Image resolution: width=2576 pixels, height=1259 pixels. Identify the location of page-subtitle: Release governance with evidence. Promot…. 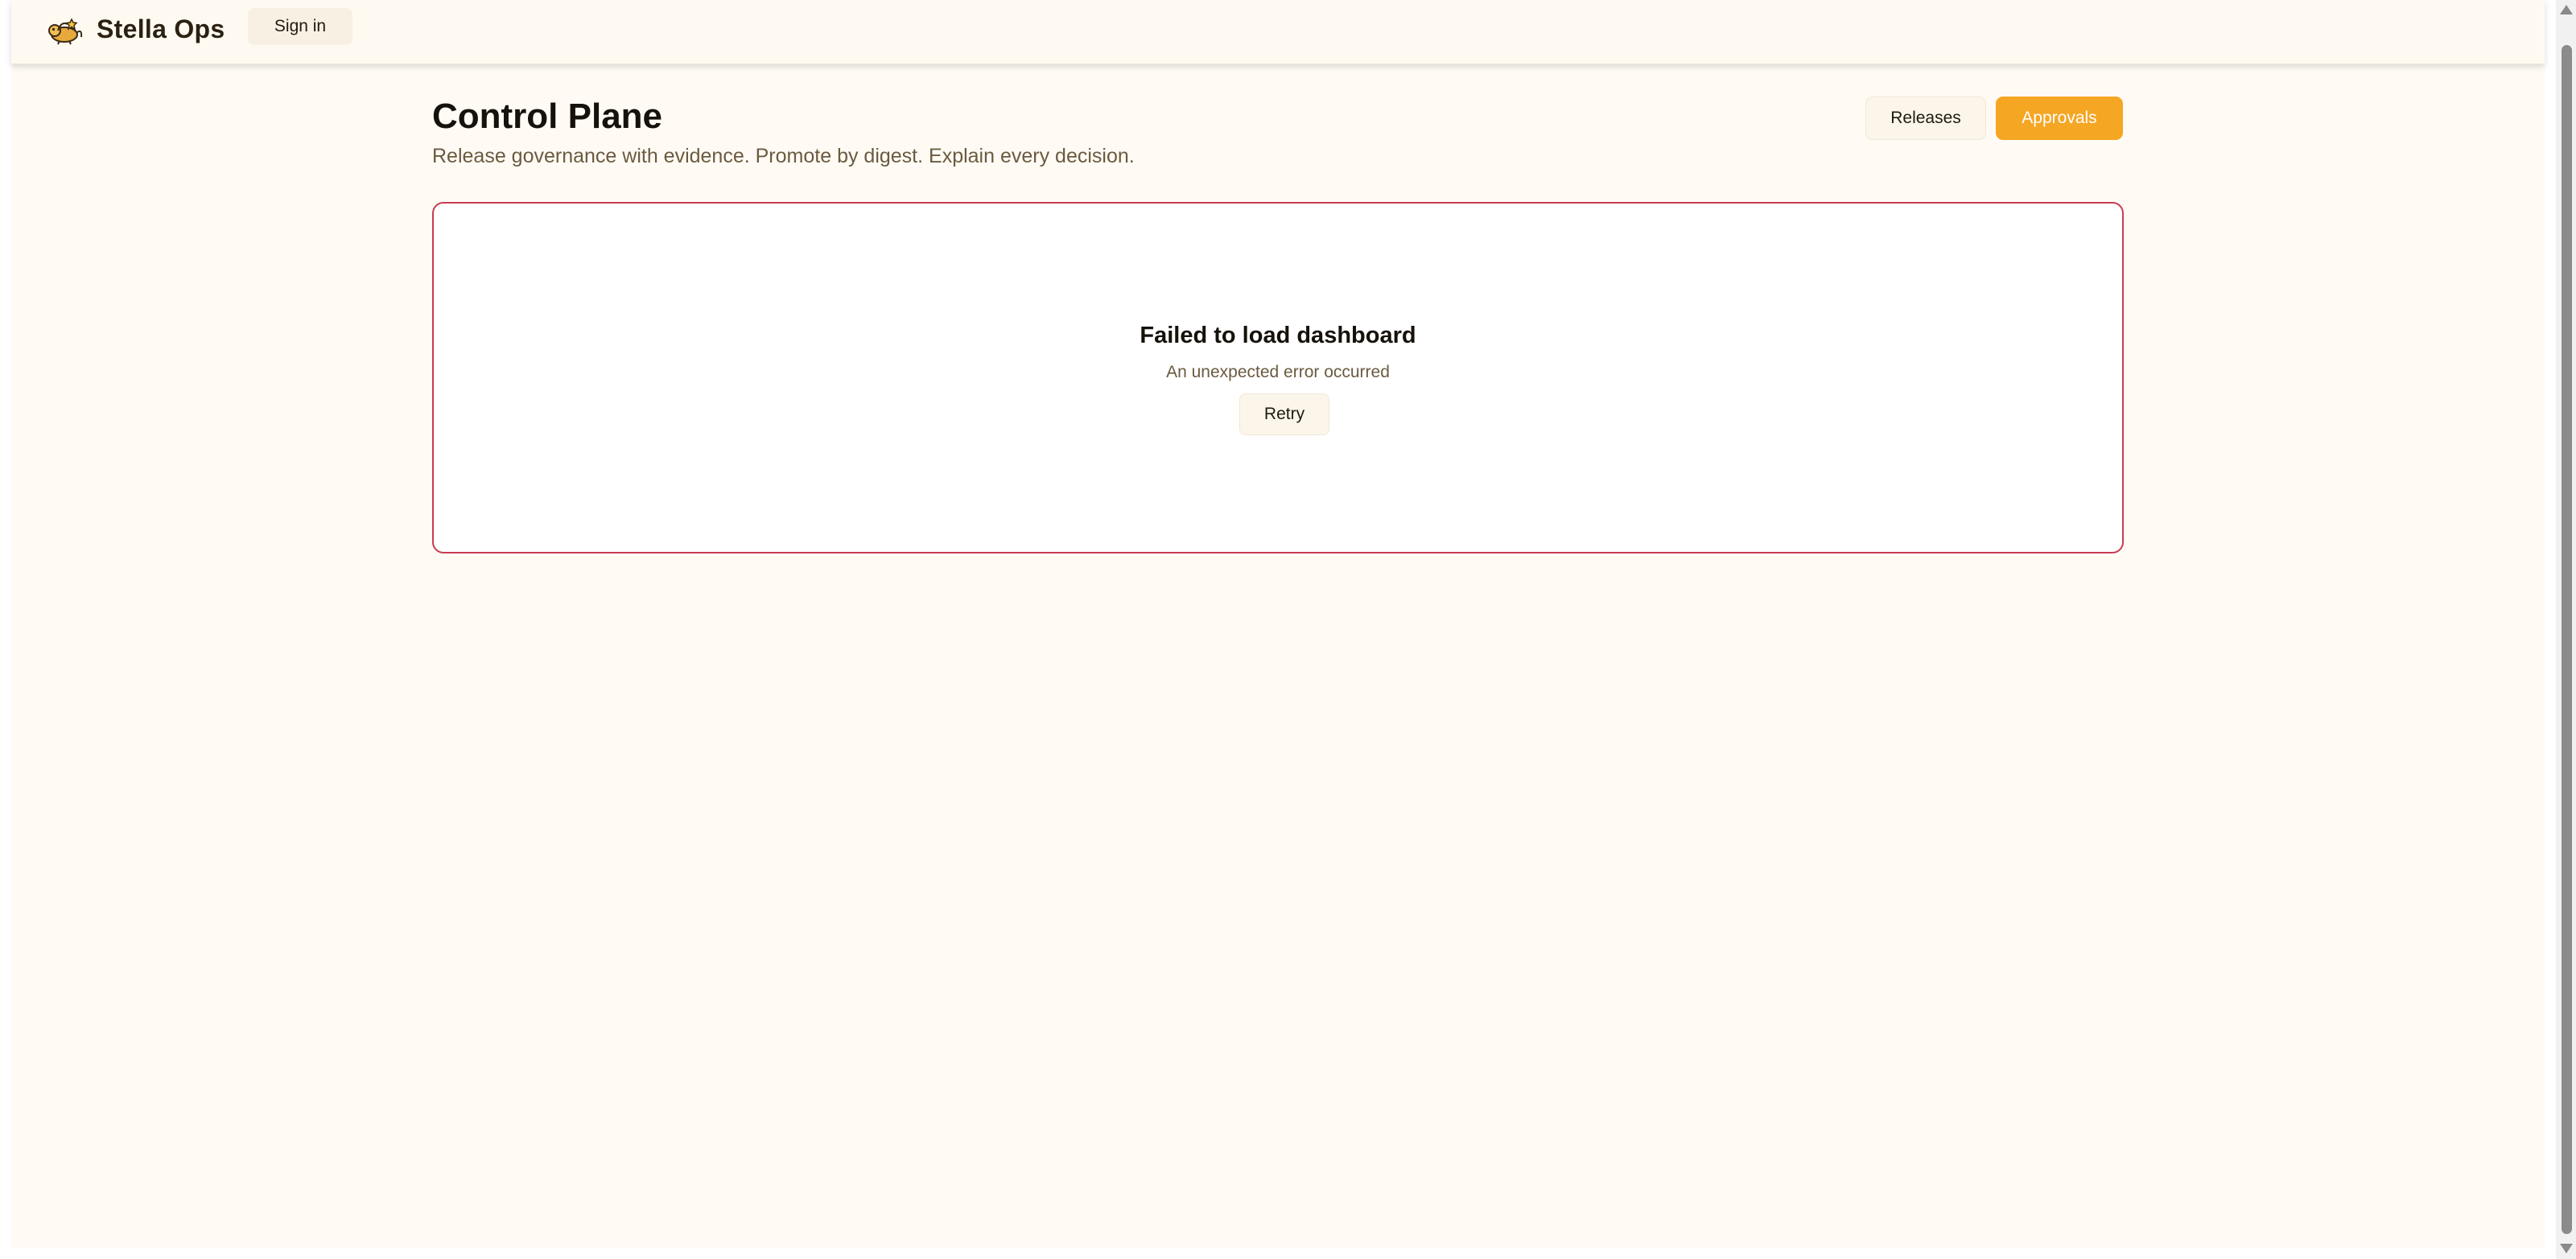
(783, 156).